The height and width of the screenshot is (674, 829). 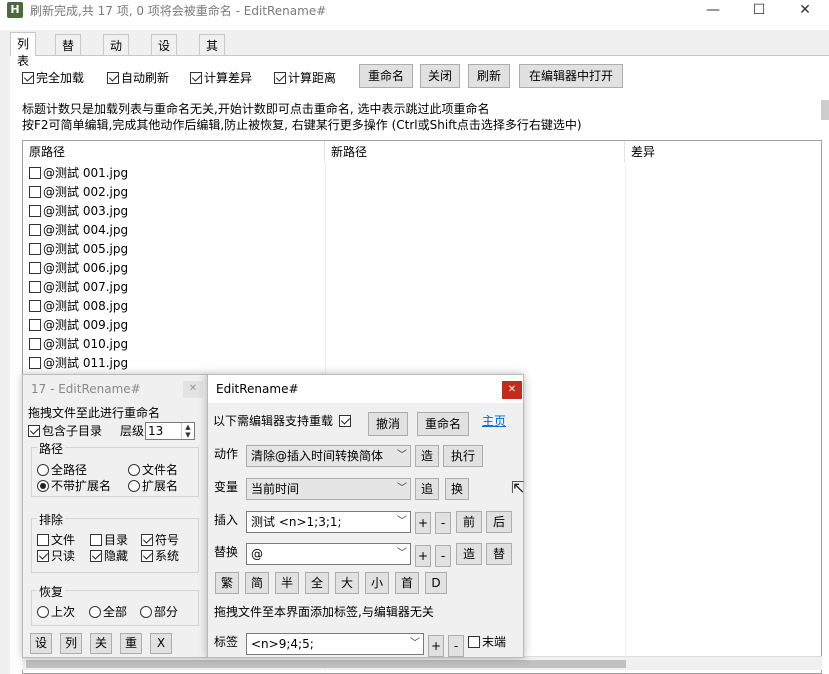 I want to click on radio-no-ext: 不带扩展名, so click(x=74, y=485).